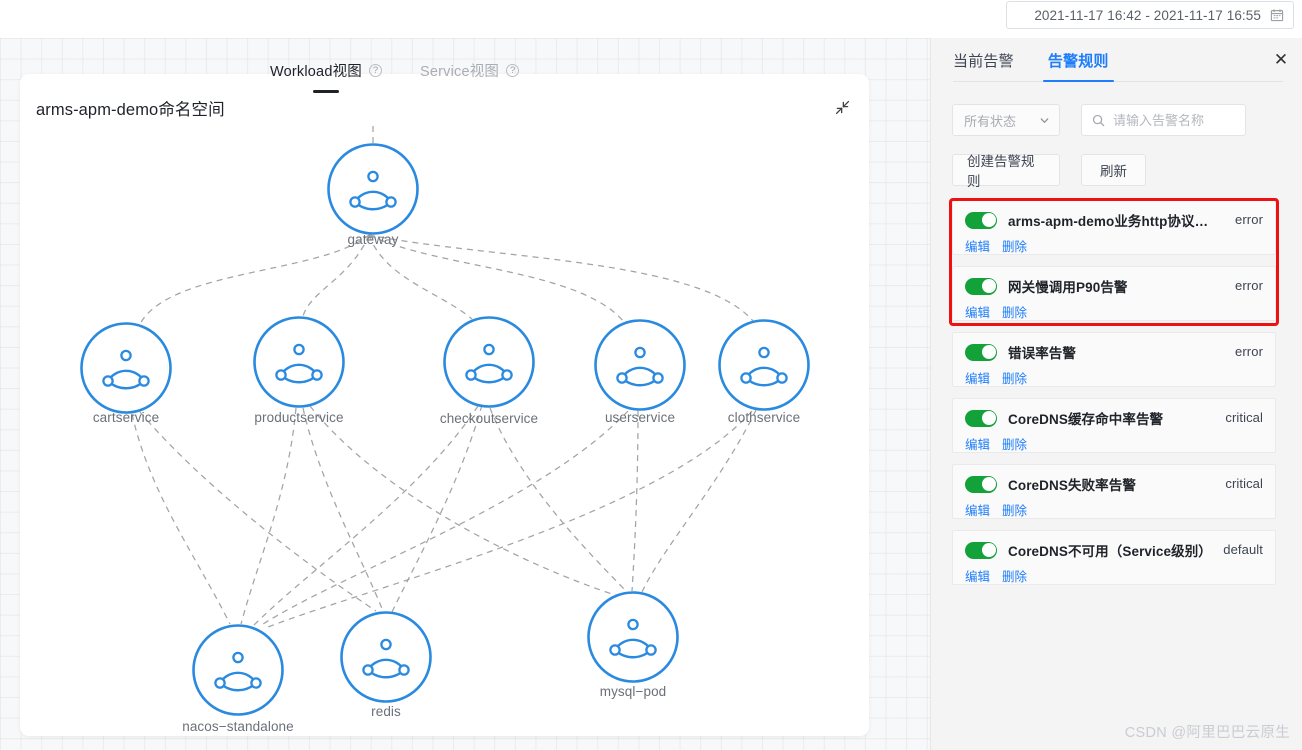 Image resolution: width=1302 pixels, height=750 pixels. I want to click on alert-name-search, so click(1163, 120).